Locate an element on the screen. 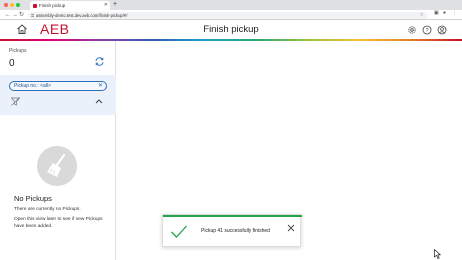  new-tab-button: + is located at coordinates (115, 5).